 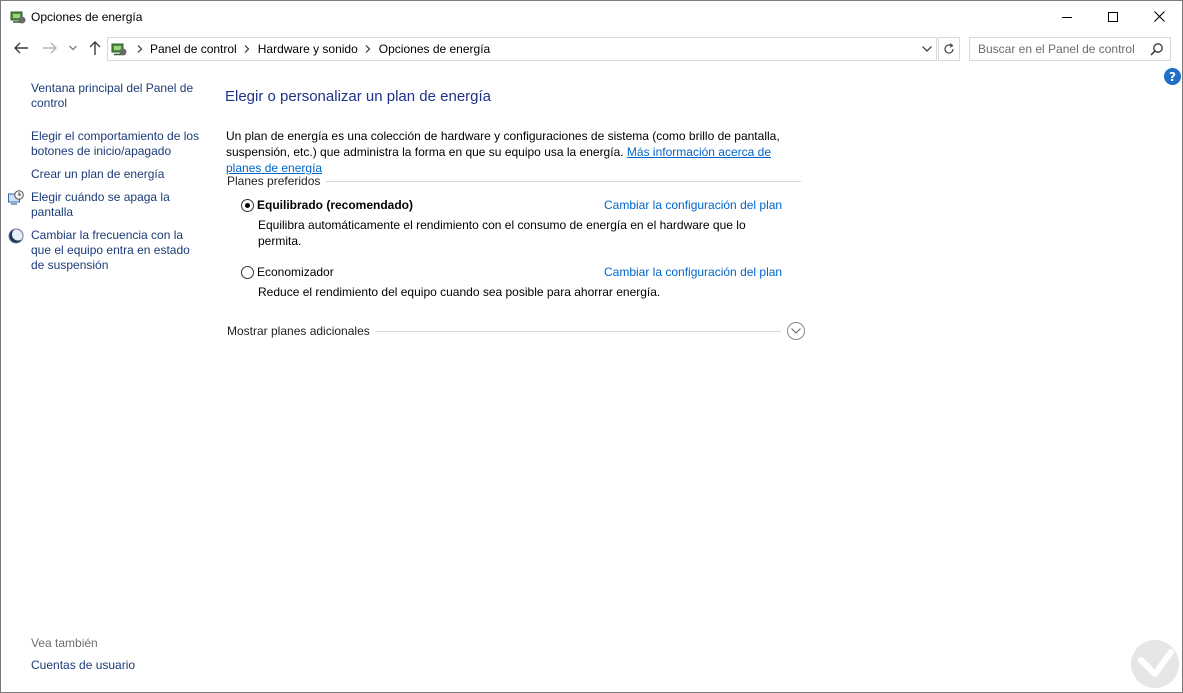 What do you see at coordinates (693, 205) in the screenshot?
I see `plan-balanced-change-link: Cambiar la configuración del plan` at bounding box center [693, 205].